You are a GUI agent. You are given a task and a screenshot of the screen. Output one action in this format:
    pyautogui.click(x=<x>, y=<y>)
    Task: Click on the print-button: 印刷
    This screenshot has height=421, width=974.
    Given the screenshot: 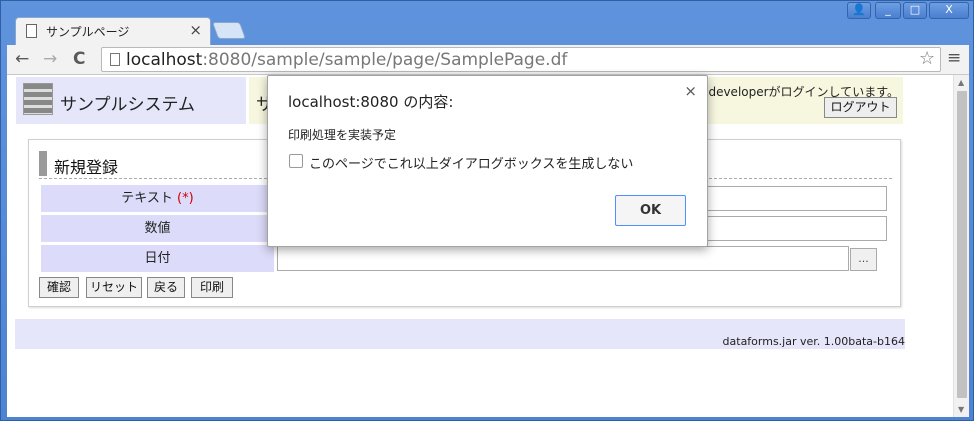 What is the action you would take?
    pyautogui.click(x=212, y=287)
    